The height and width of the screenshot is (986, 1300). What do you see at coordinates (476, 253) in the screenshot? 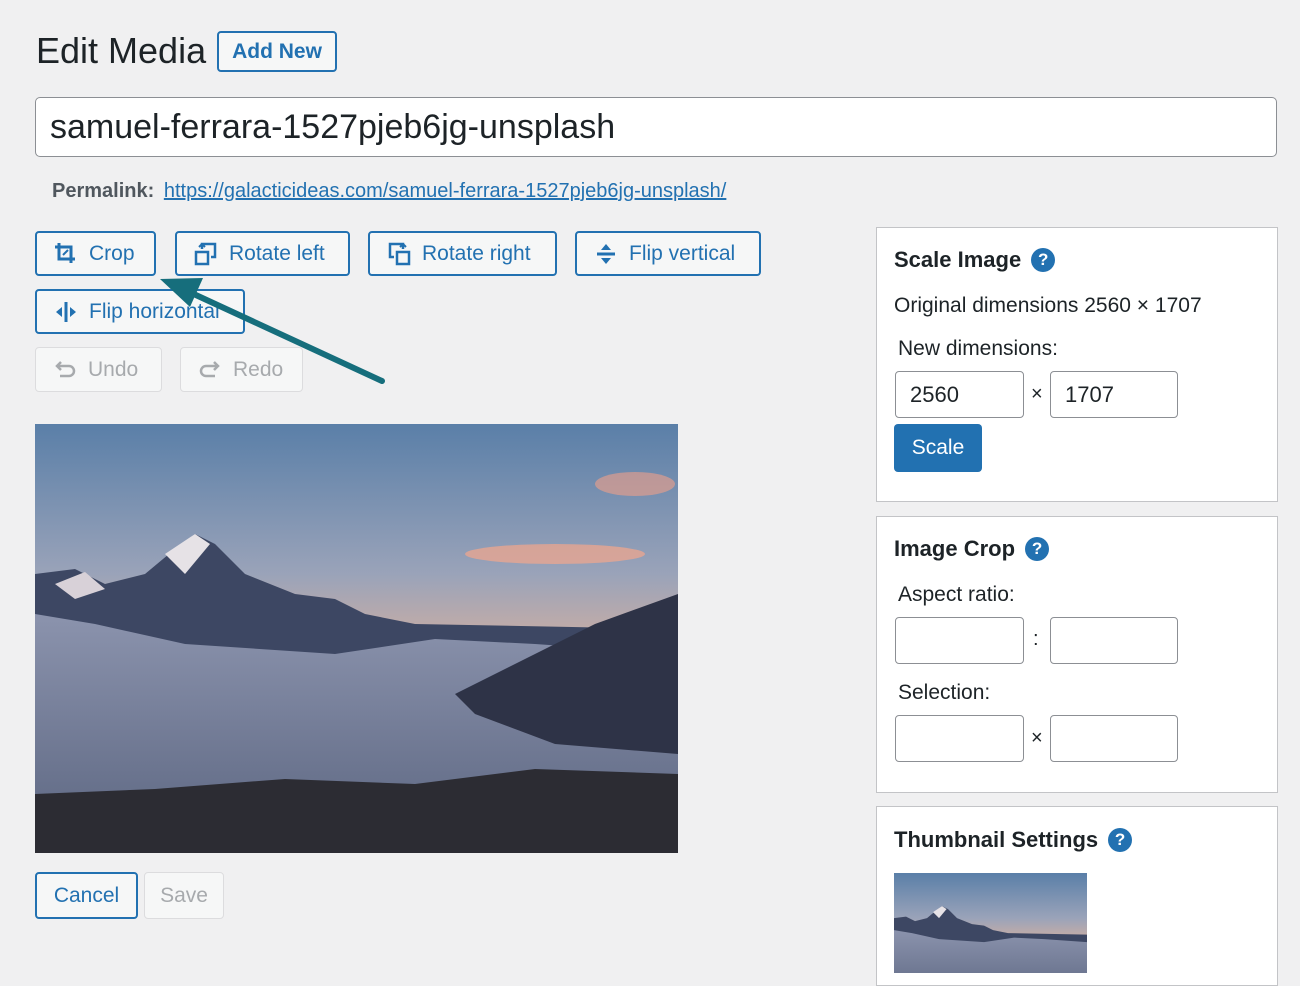
I see `rotate-right-label: Rotate right` at bounding box center [476, 253].